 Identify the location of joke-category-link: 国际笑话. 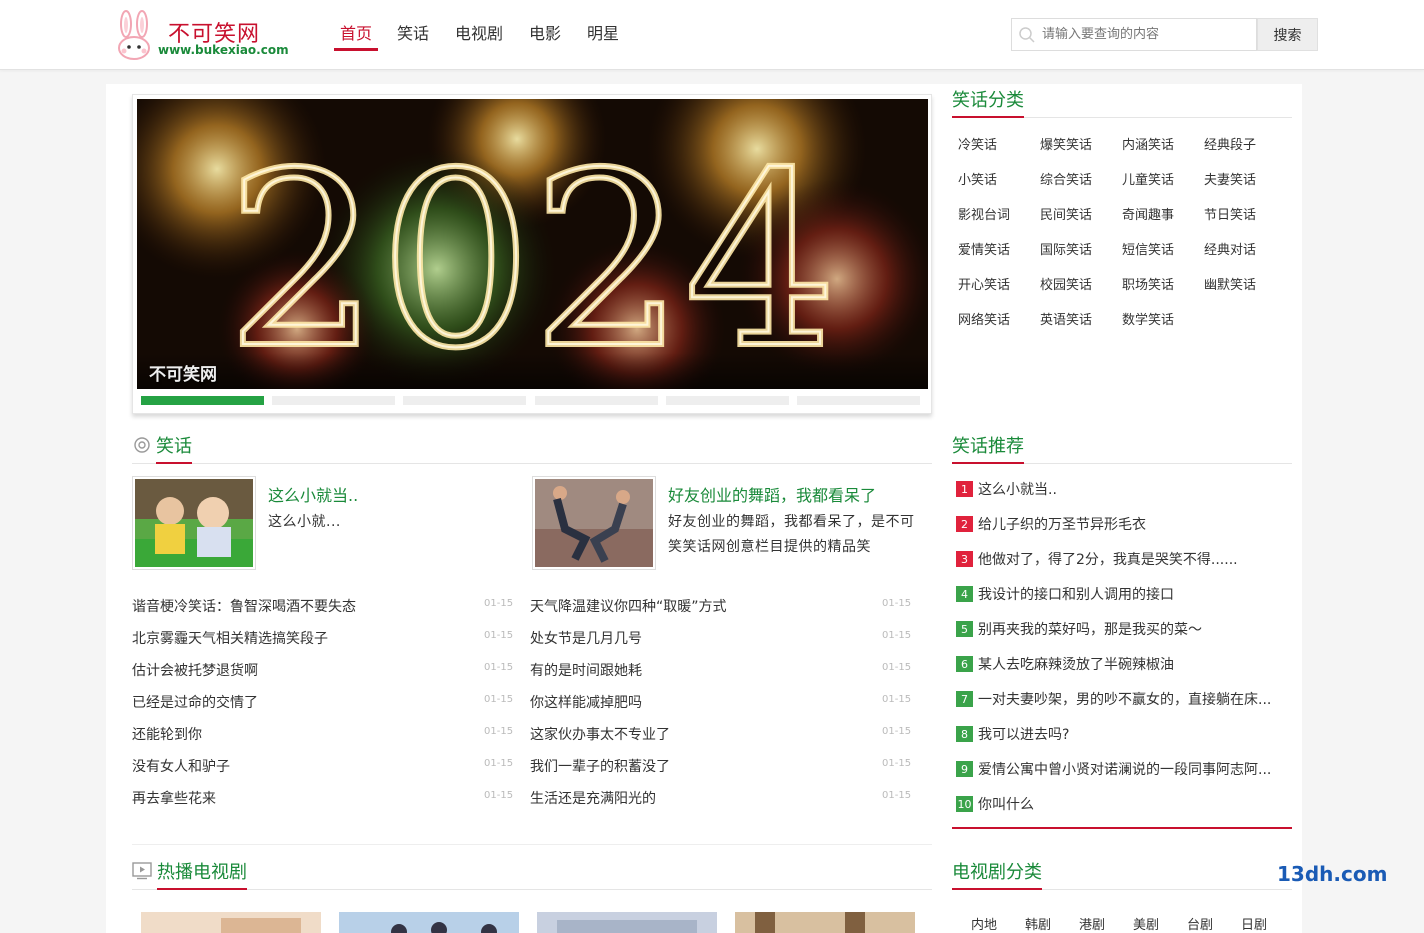
(1066, 248).